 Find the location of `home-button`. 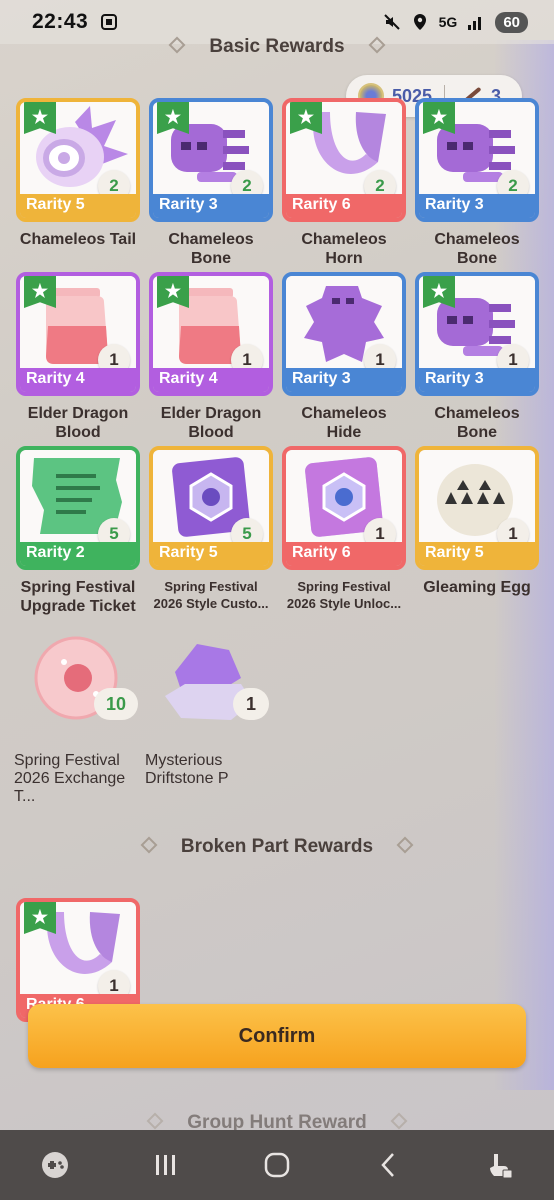

home-button is located at coordinates (277, 1165).